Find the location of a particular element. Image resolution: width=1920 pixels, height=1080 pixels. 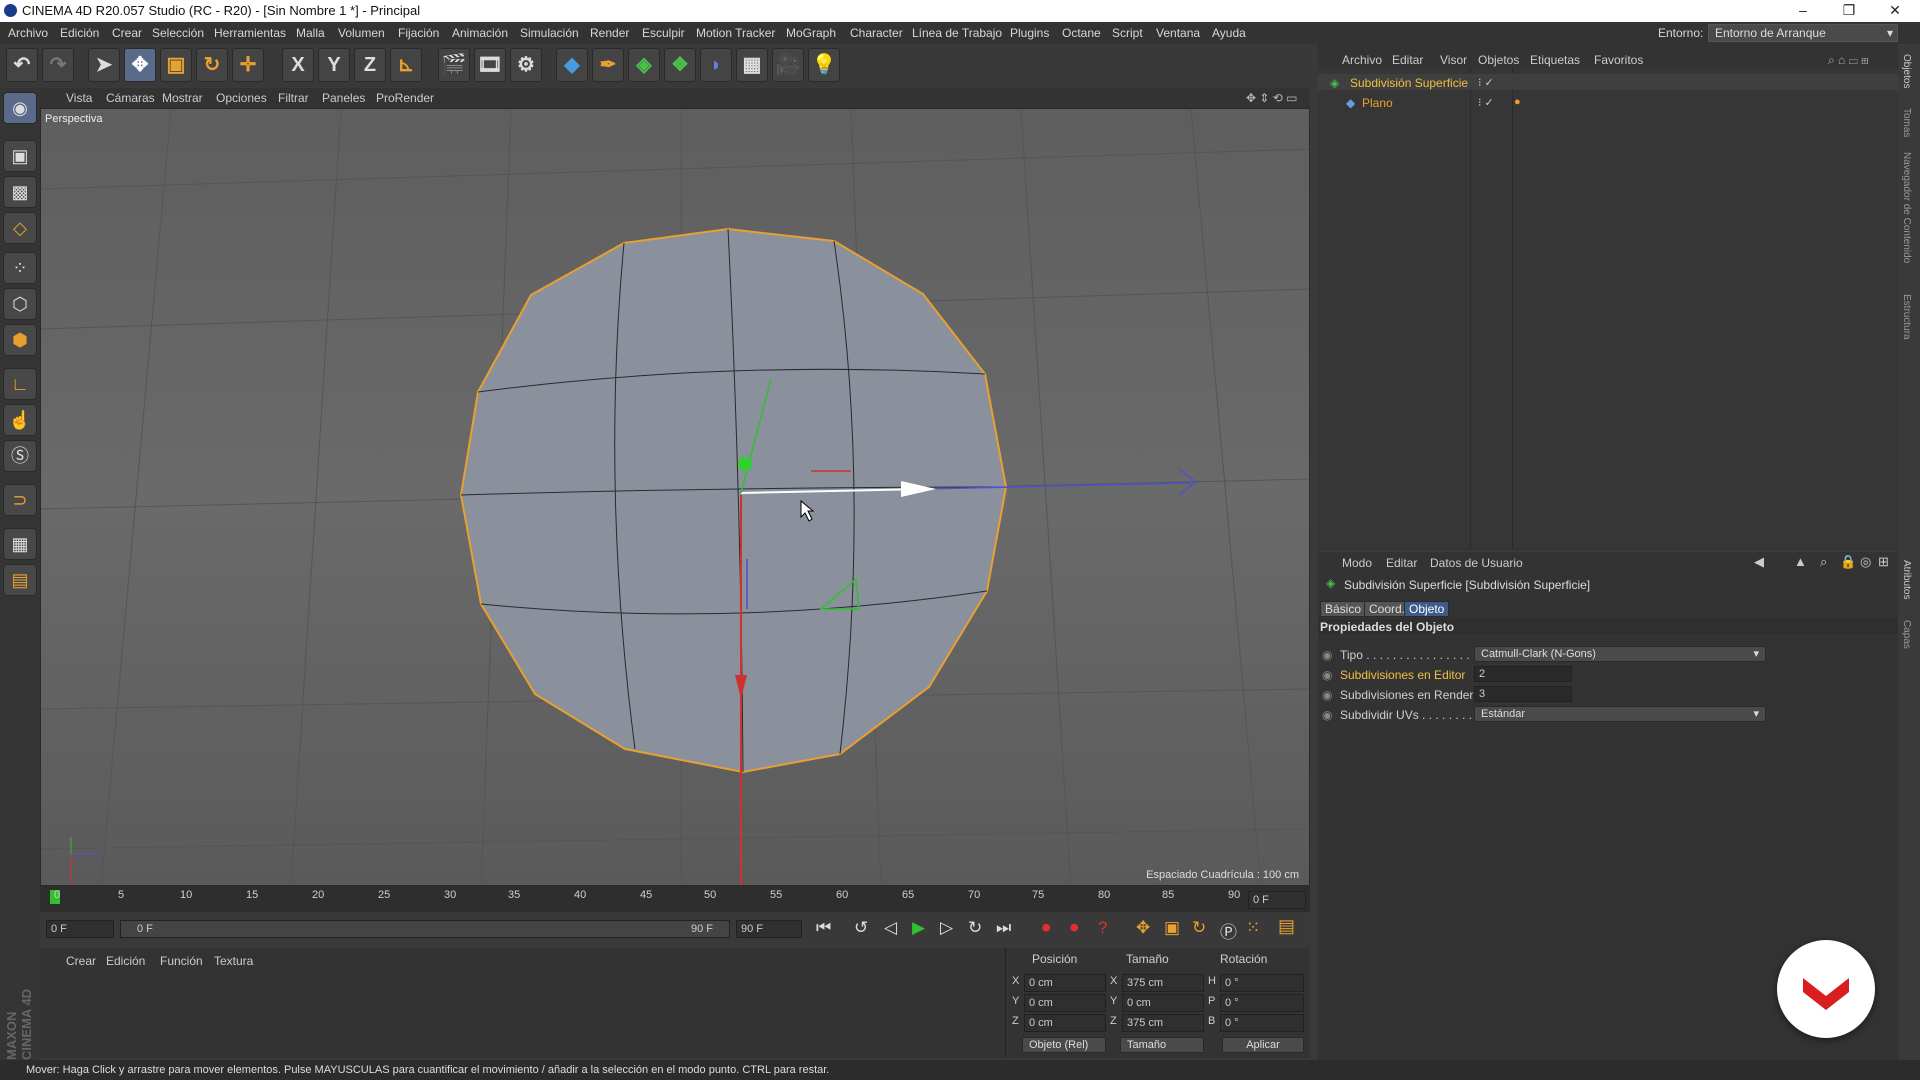

lock-workplane-icon: ▦ is located at coordinates (20, 544).